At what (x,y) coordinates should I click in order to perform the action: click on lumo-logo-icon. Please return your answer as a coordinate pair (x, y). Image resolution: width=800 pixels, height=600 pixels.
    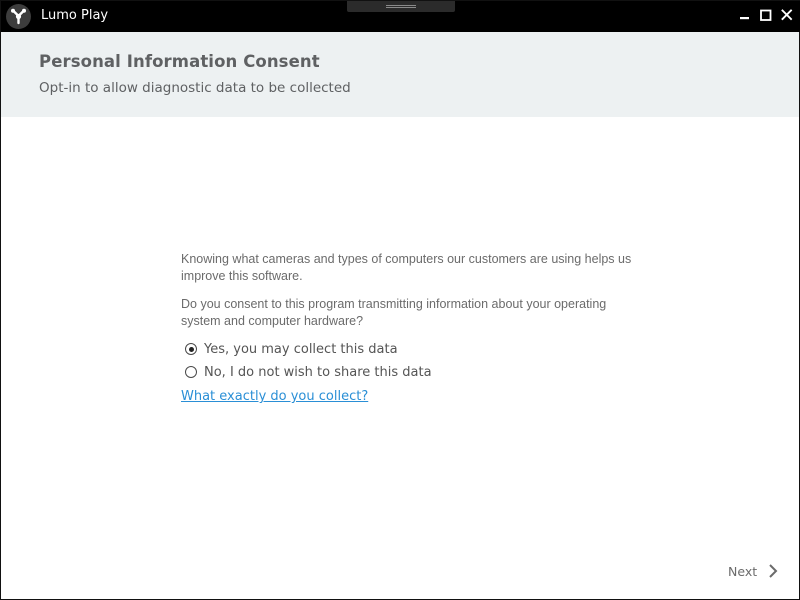
    Looking at the image, I should click on (18, 16).